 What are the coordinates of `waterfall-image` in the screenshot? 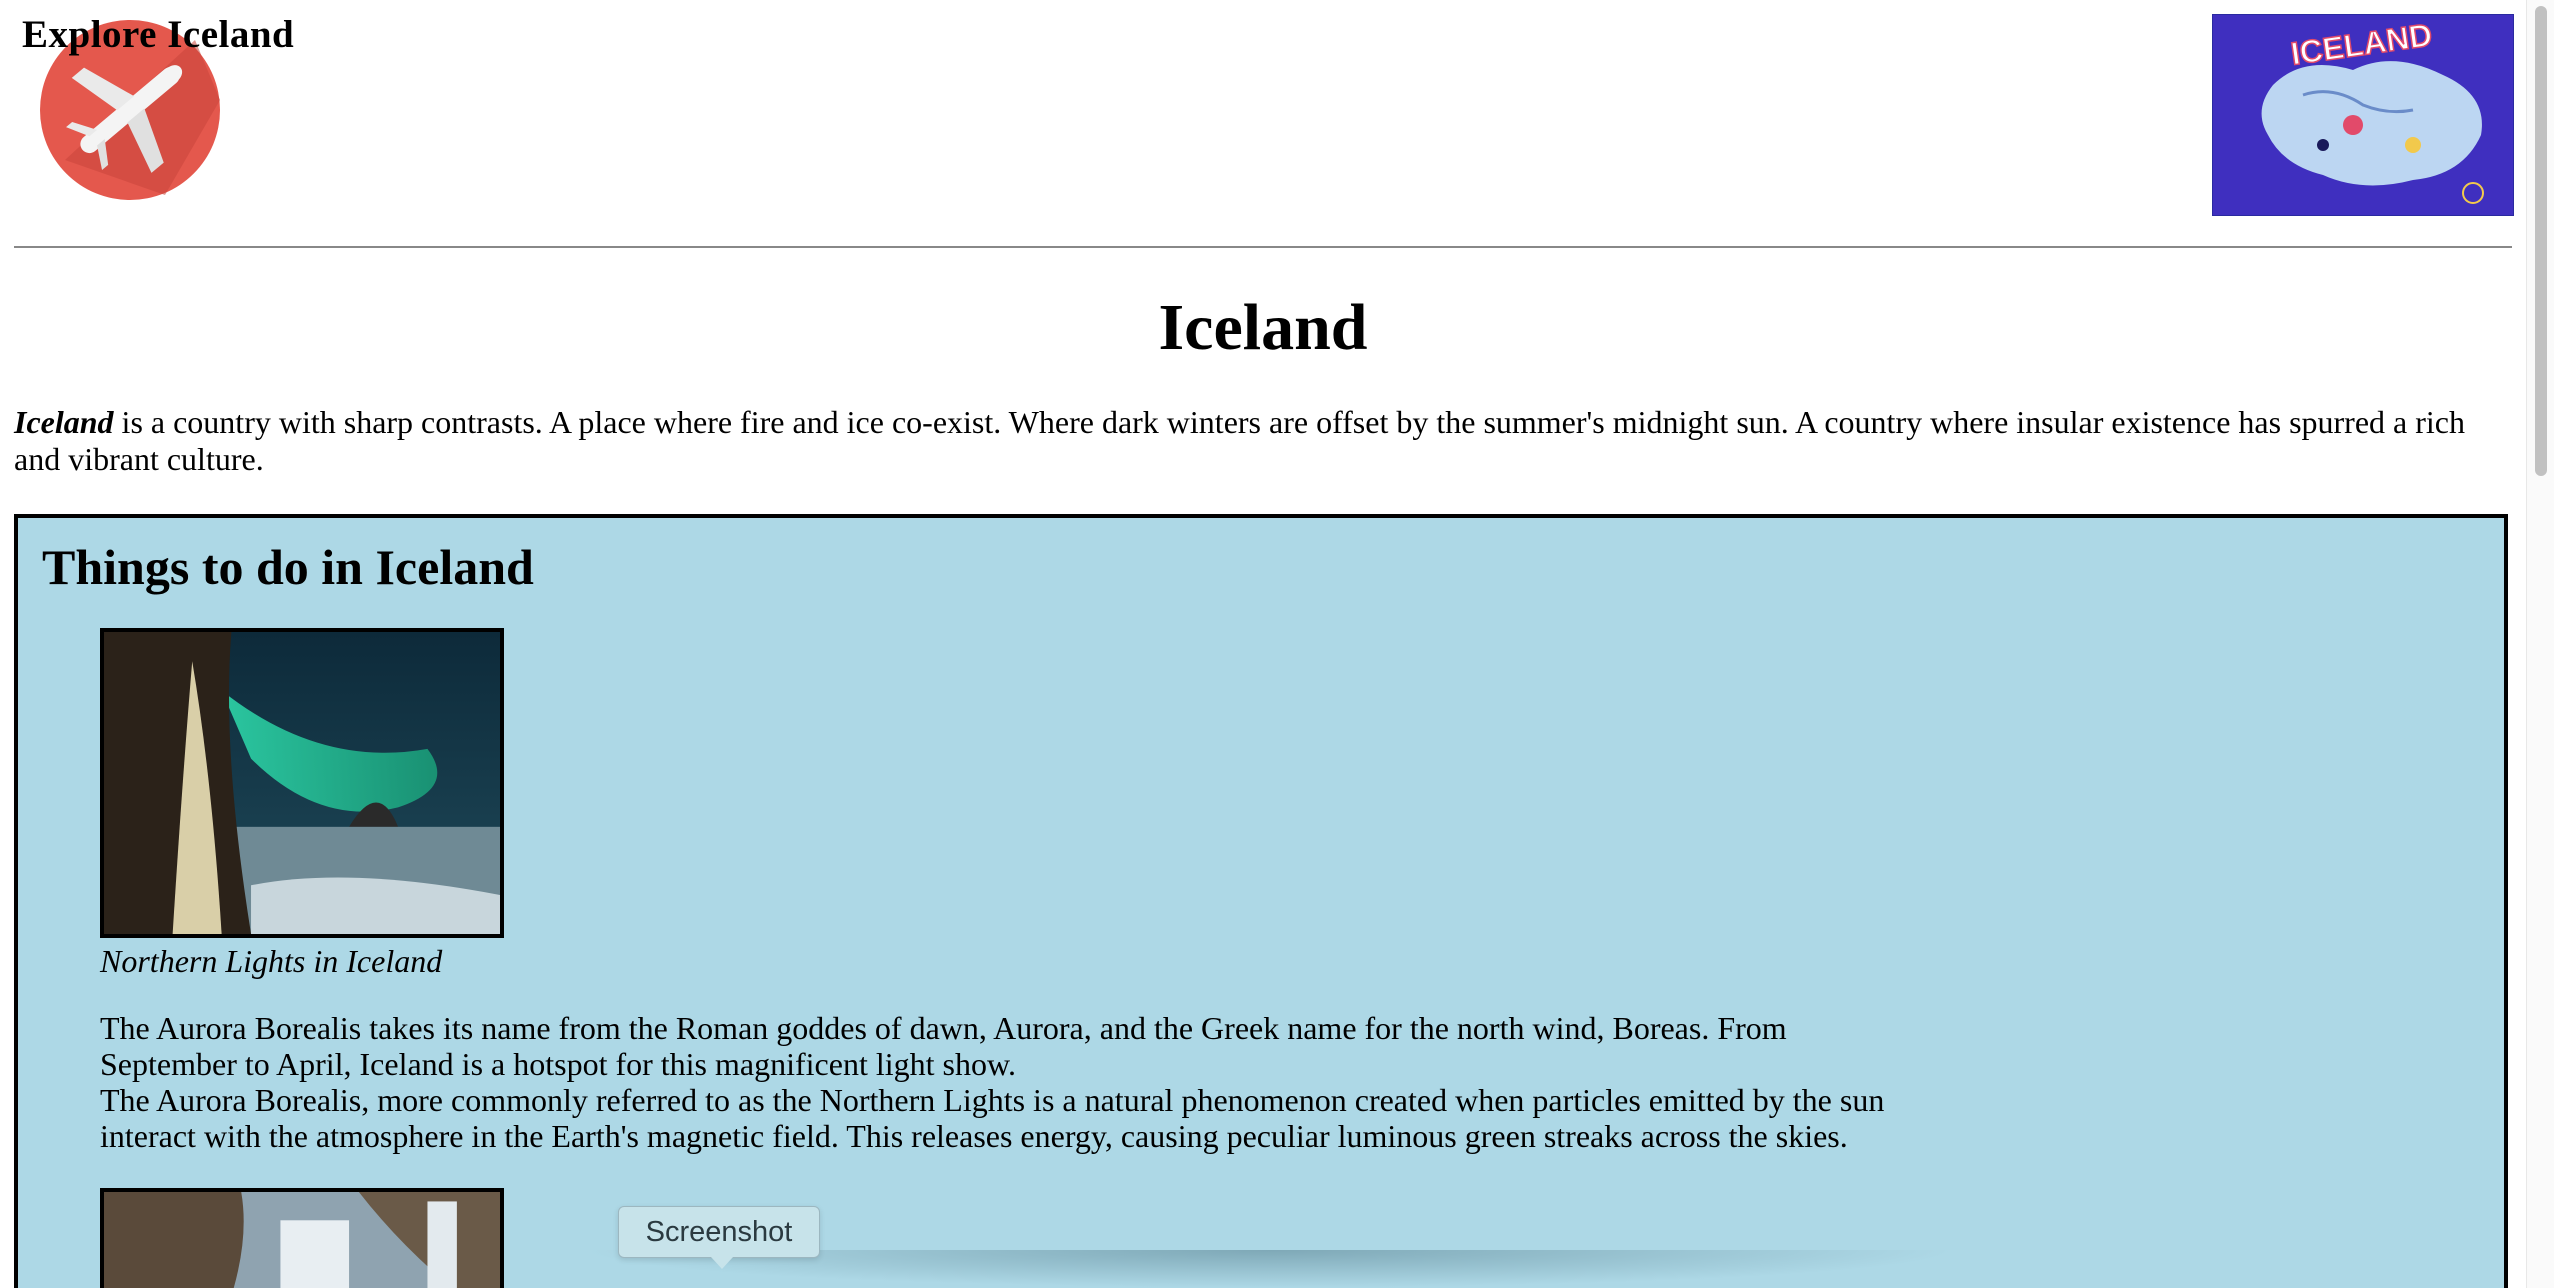 It's located at (302, 1238).